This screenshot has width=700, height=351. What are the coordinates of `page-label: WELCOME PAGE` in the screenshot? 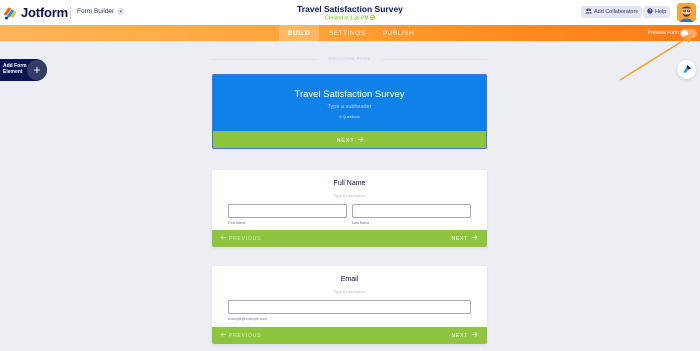 It's located at (349, 59).